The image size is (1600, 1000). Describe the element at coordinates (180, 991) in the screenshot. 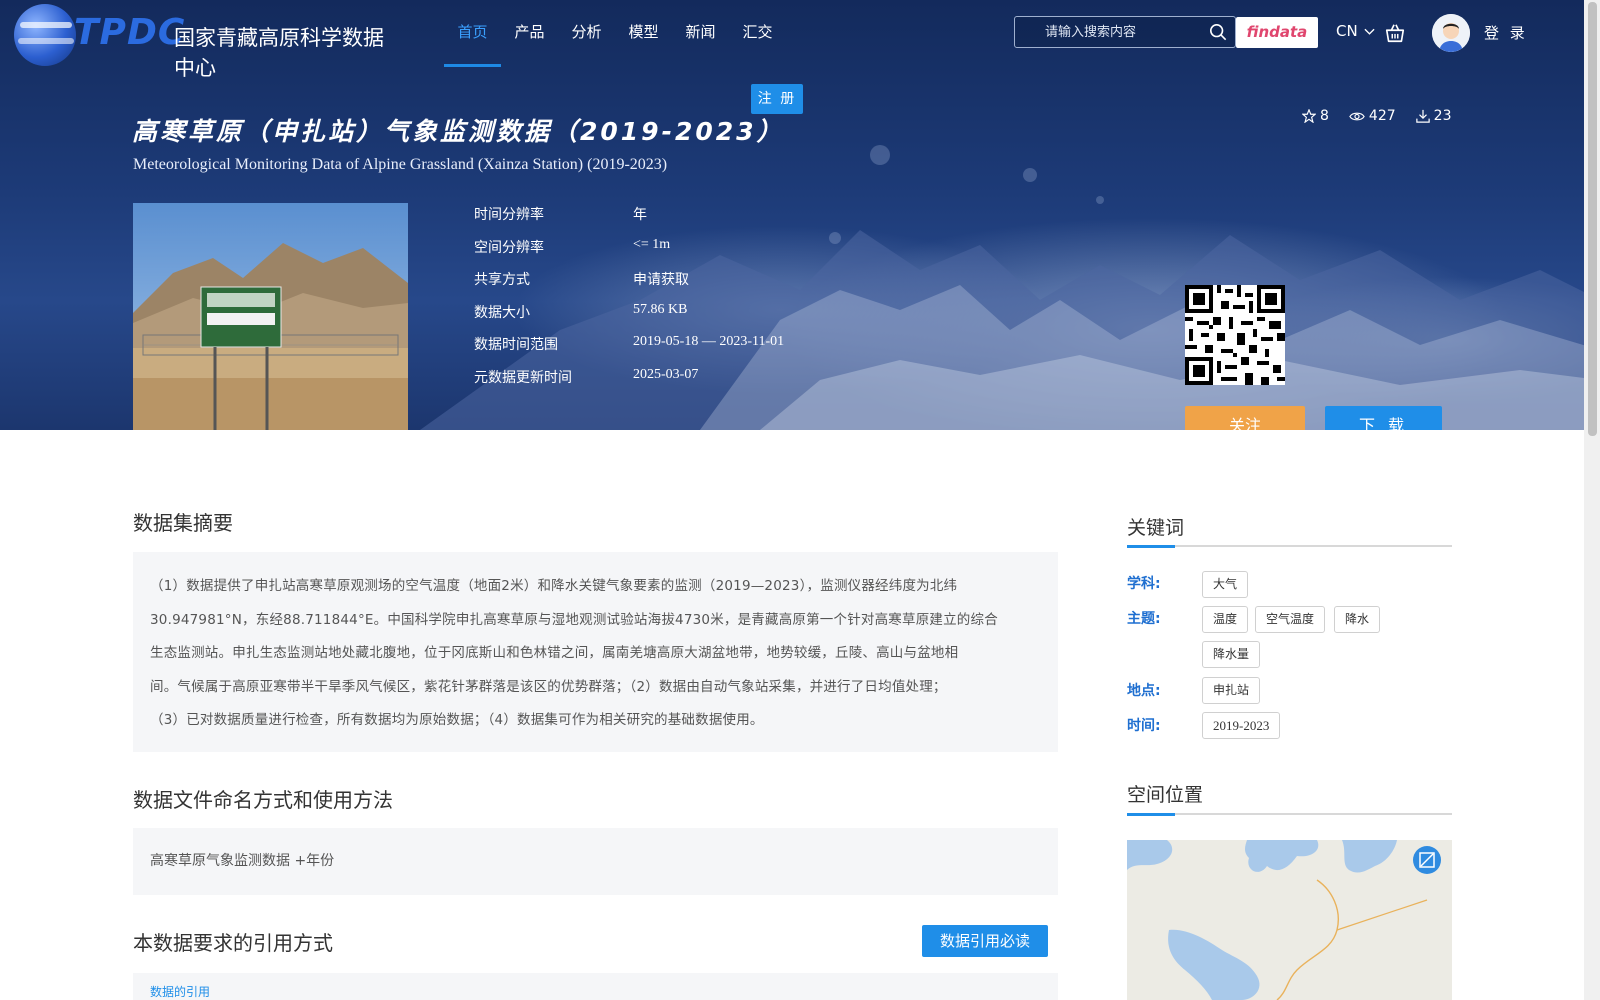

I see `citation-link: 数据的引用` at that location.